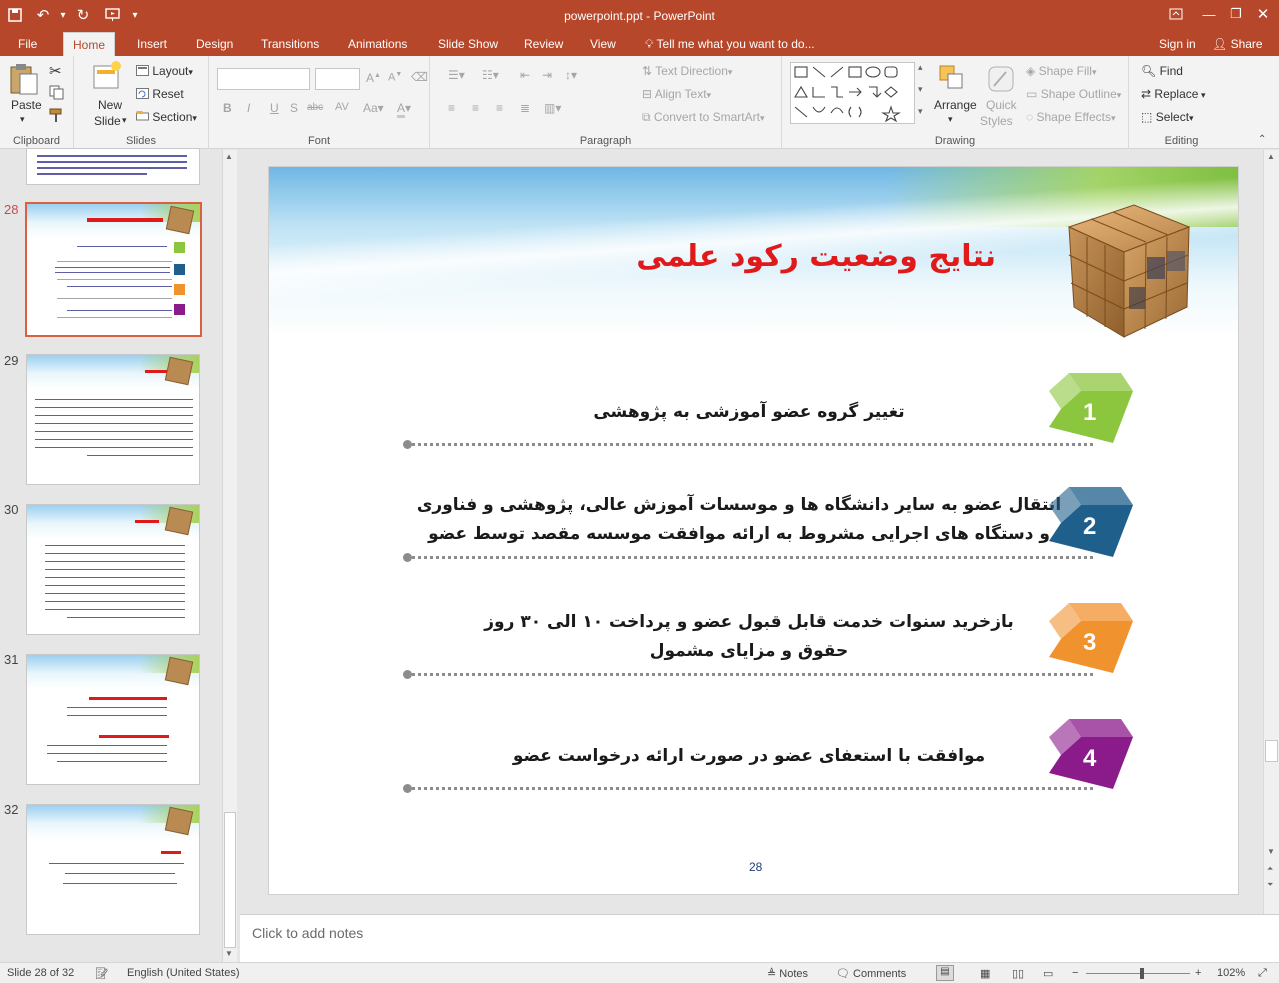 The width and height of the screenshot is (1279, 983). I want to click on layout-button: Layout▾, so click(164, 71).